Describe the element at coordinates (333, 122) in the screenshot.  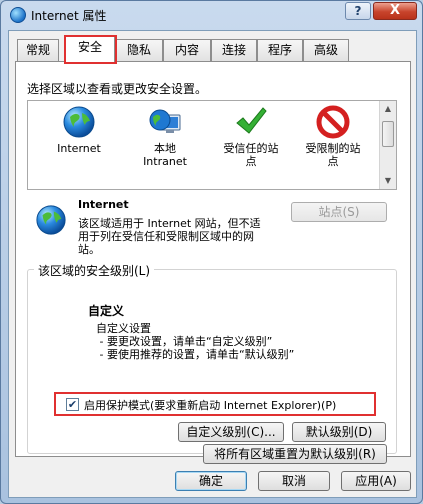
I see `no-entry-icon` at that location.